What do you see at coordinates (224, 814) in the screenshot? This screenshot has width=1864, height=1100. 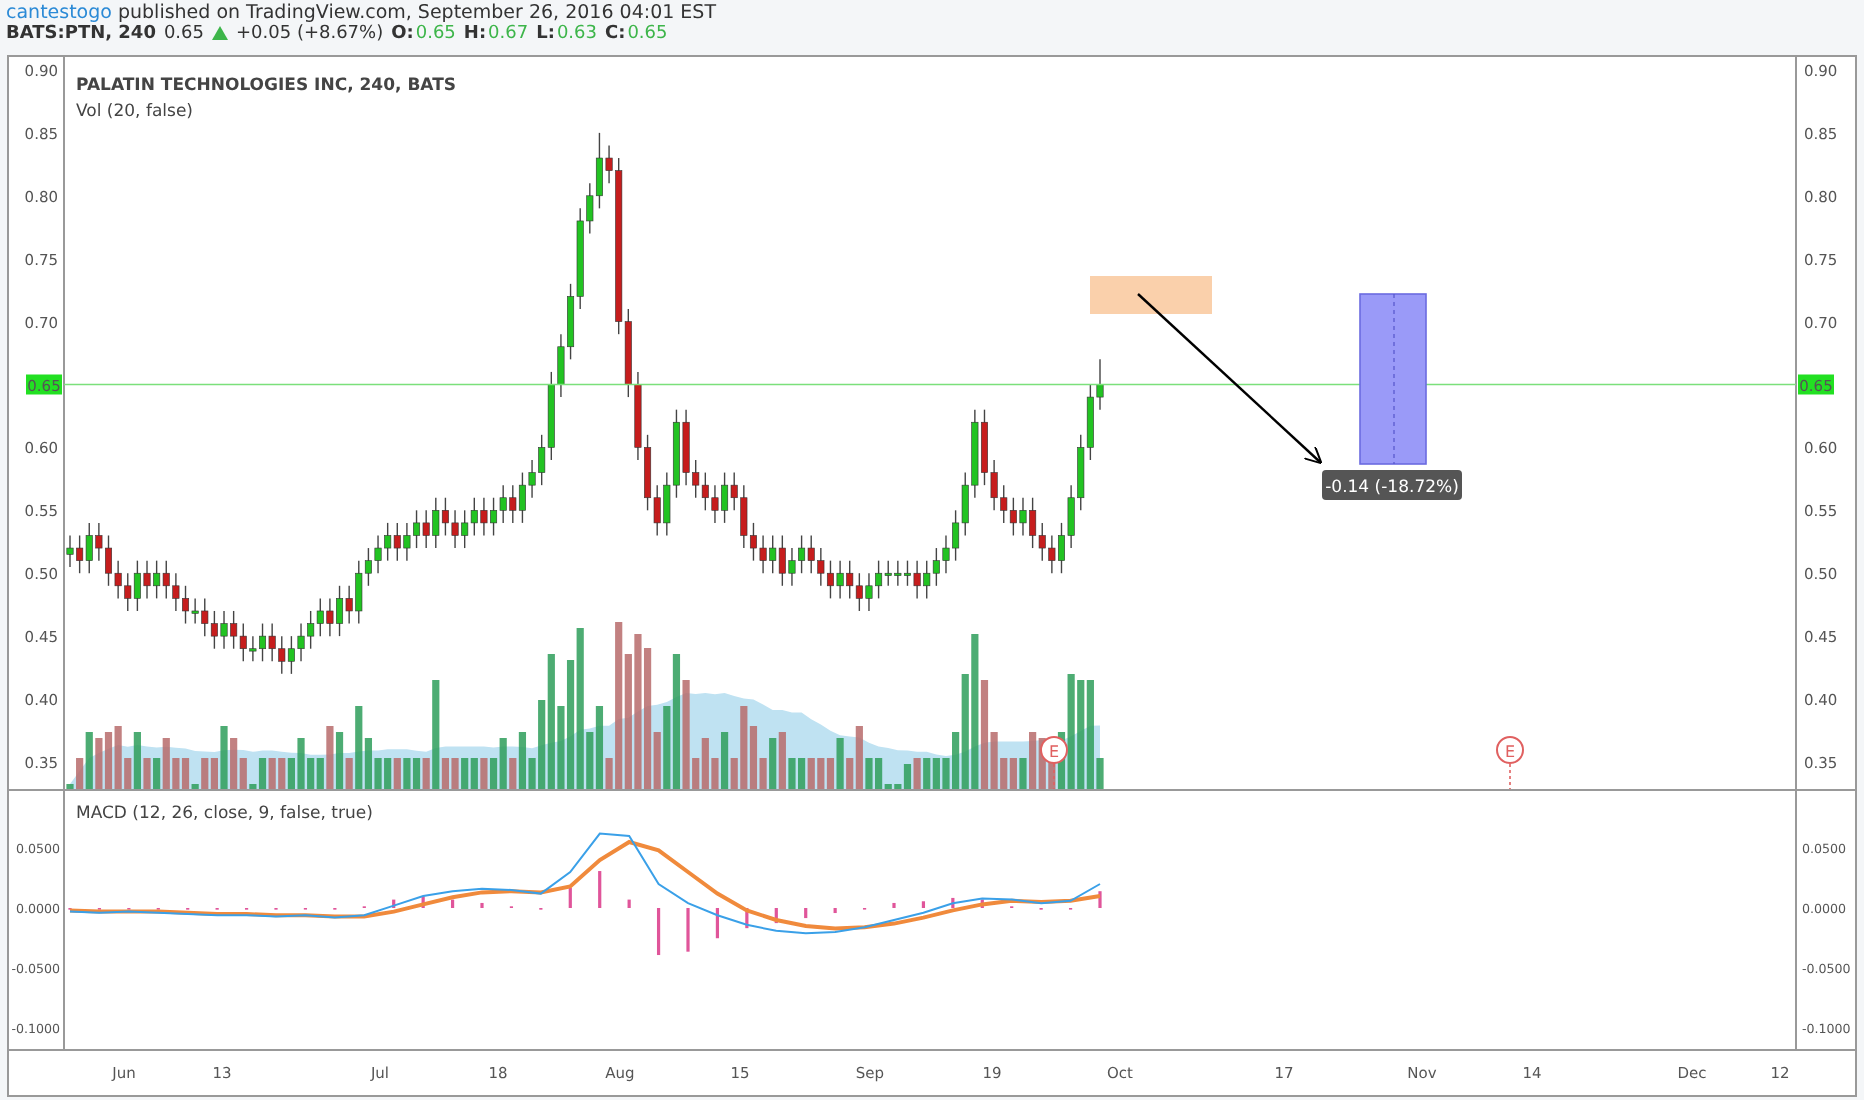 I see `macd-title: MACD (12, 26, close, 9, false, true)` at bounding box center [224, 814].